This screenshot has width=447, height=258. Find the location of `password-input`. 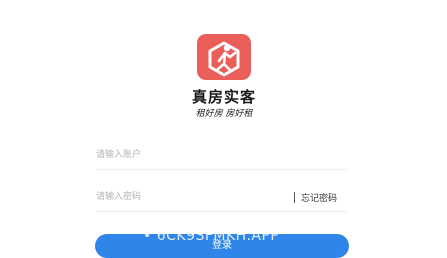

password-input is located at coordinates (191, 197).